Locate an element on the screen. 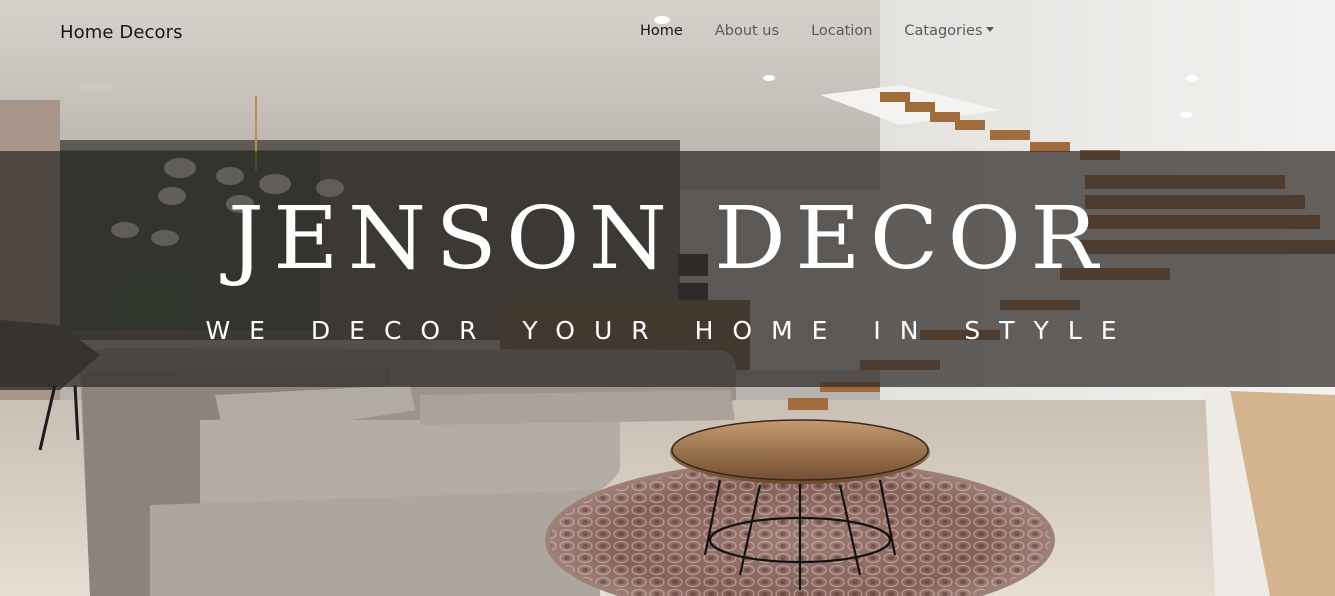  hero-title: JENSON DECOR is located at coordinates (667, 239).